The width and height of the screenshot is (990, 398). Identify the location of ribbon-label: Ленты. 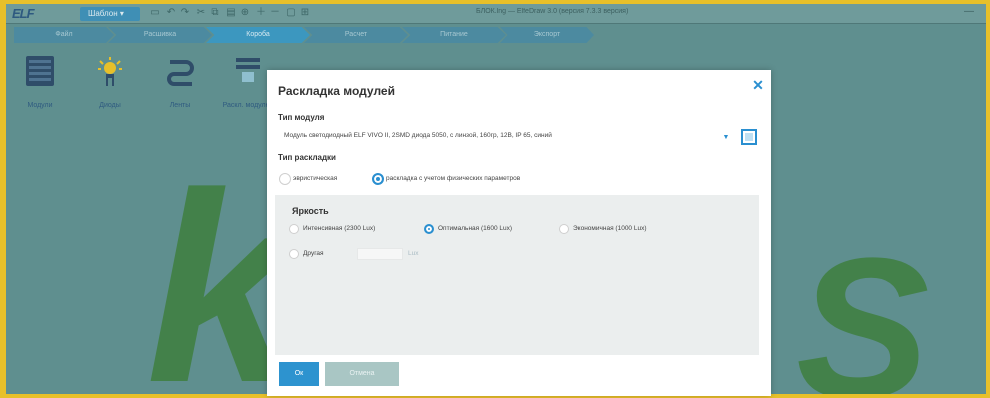
(180, 105).